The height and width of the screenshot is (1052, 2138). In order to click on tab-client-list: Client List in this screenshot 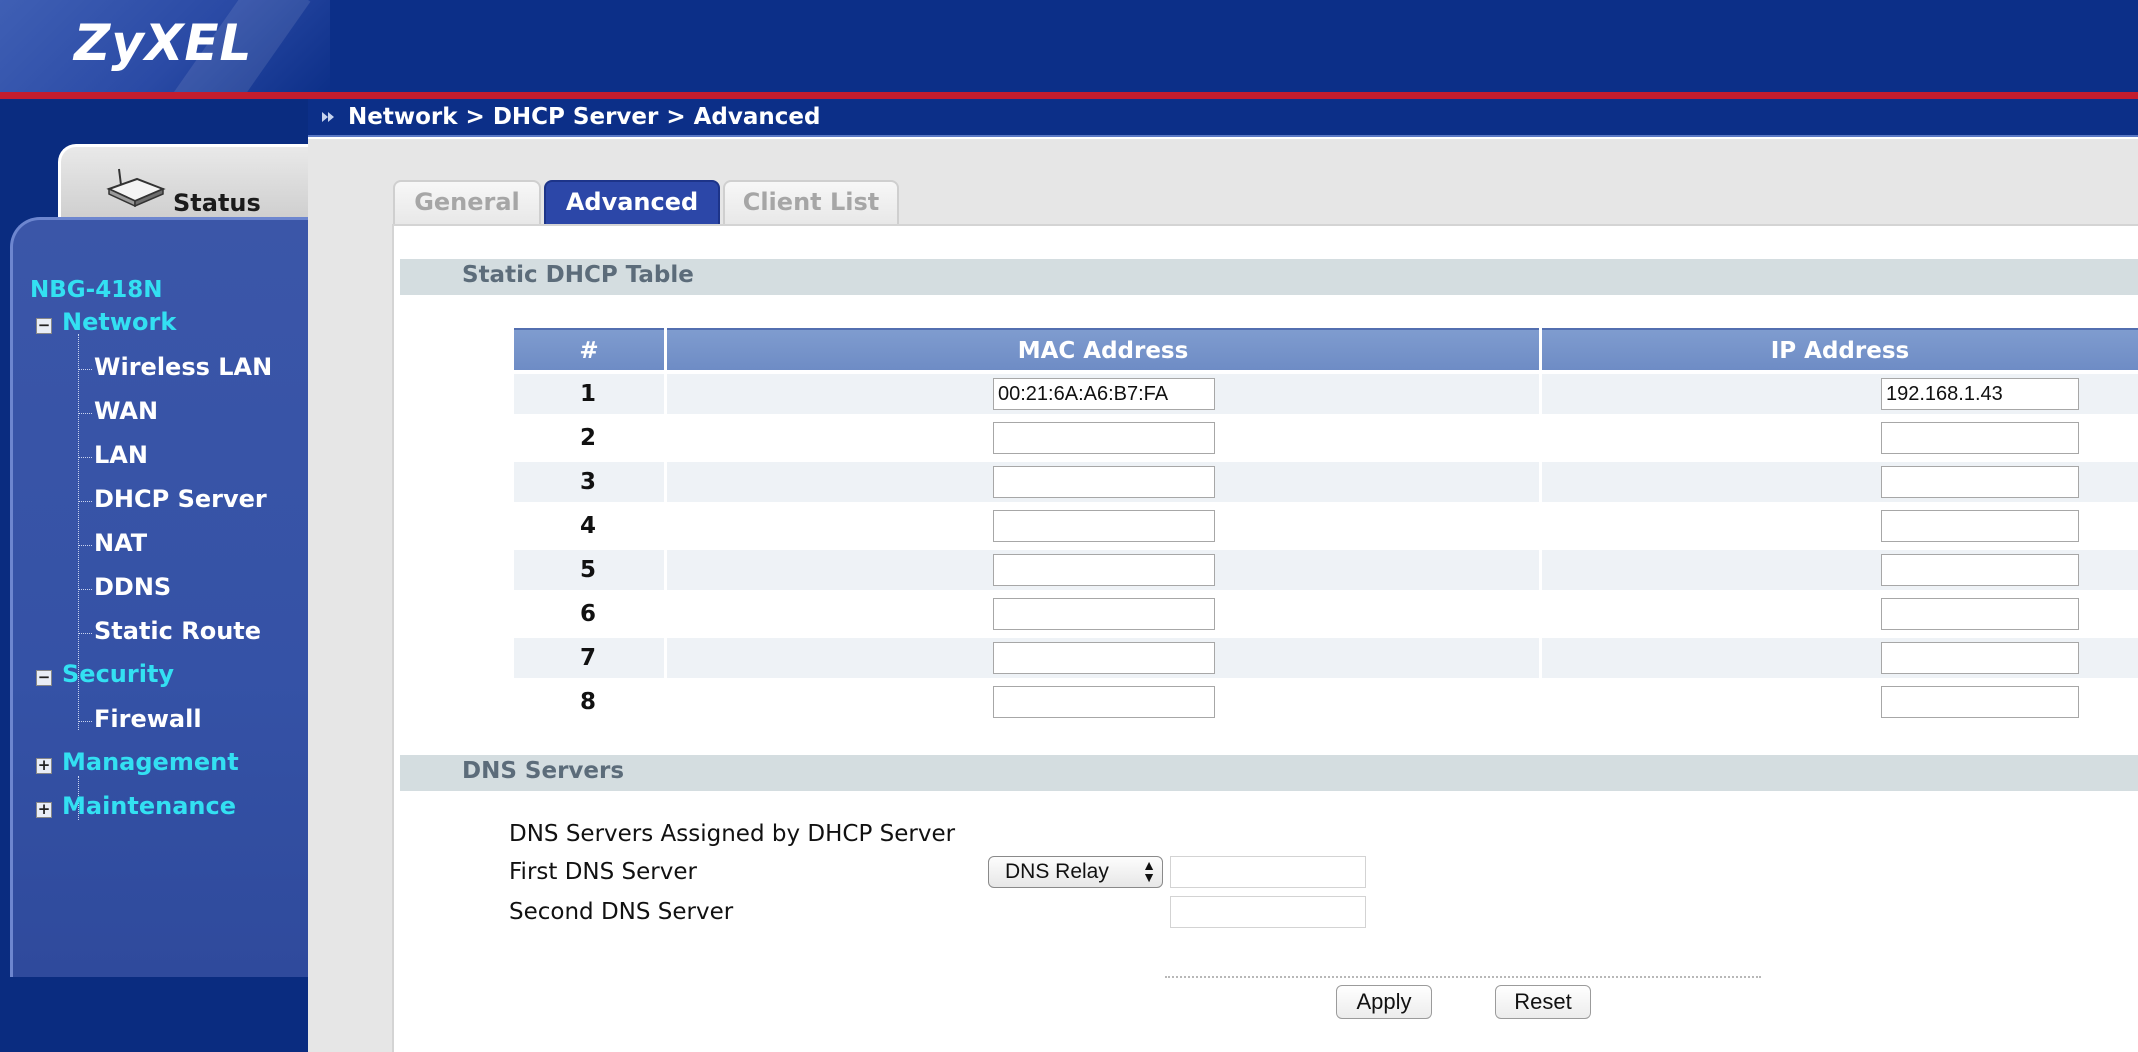, I will do `click(811, 202)`.